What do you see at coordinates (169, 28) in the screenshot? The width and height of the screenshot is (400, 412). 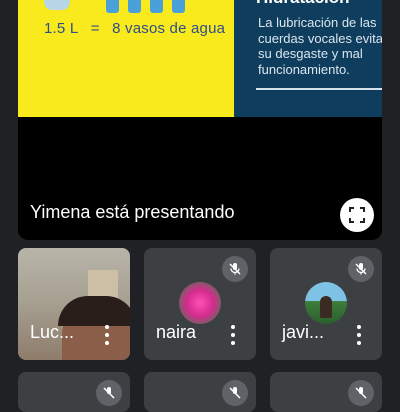 I see `equation-result: 8 vasos de agua` at bounding box center [169, 28].